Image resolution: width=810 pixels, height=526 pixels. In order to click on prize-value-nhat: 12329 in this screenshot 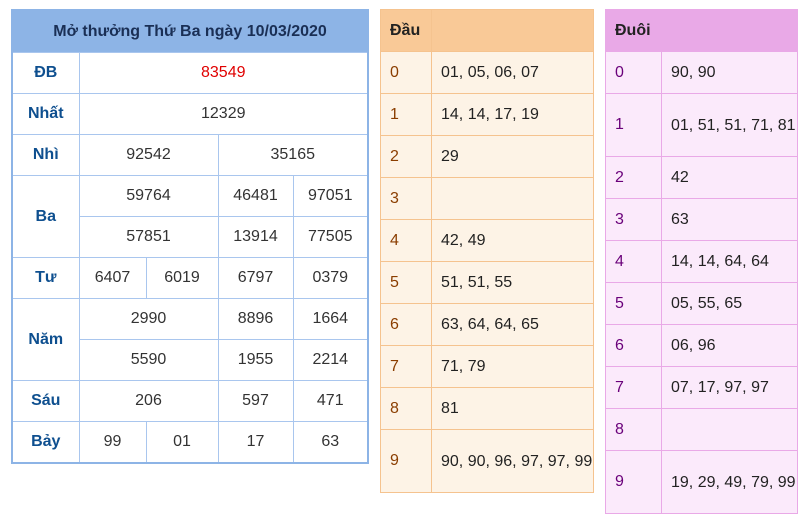, I will do `click(223, 114)`.